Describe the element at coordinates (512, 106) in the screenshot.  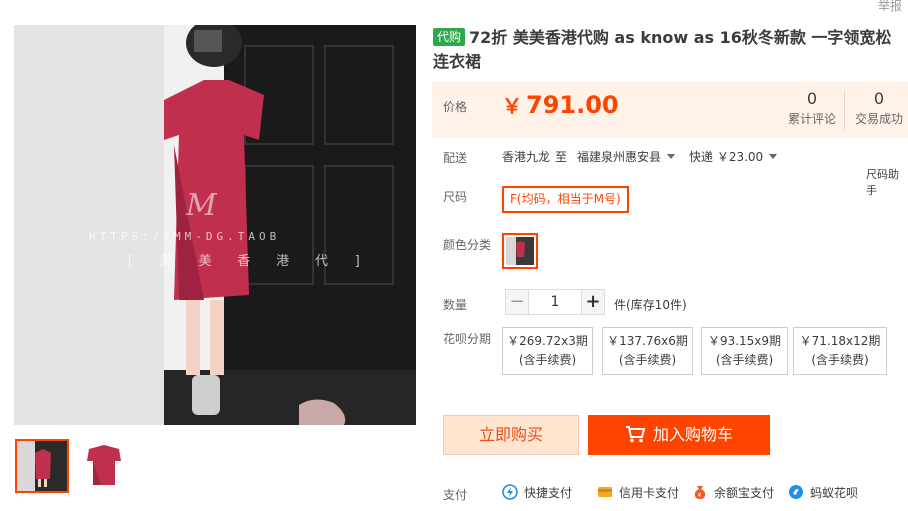
I see `currency-symbol: ￥` at that location.